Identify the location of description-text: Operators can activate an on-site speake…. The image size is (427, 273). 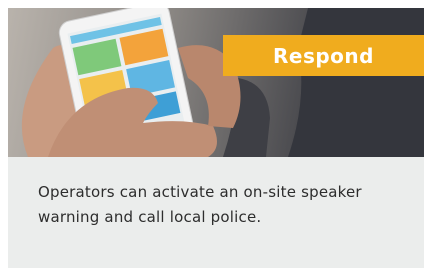
(200, 204).